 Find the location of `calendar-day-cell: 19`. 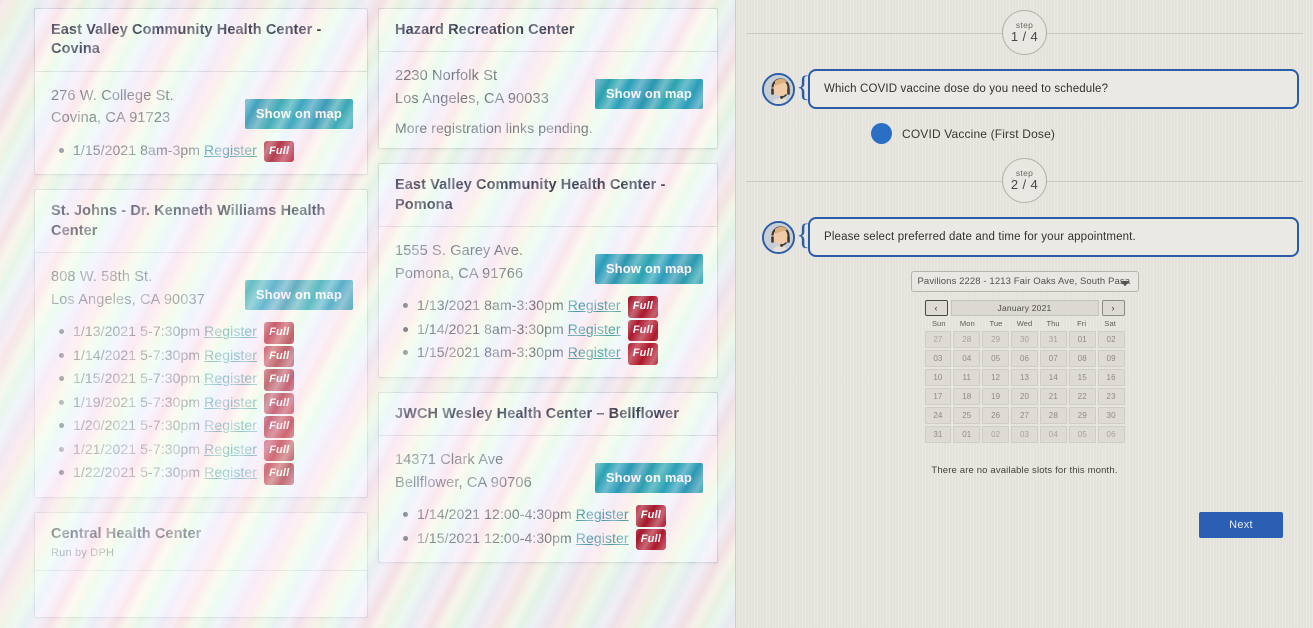

calendar-day-cell: 19 is located at coordinates (996, 396).